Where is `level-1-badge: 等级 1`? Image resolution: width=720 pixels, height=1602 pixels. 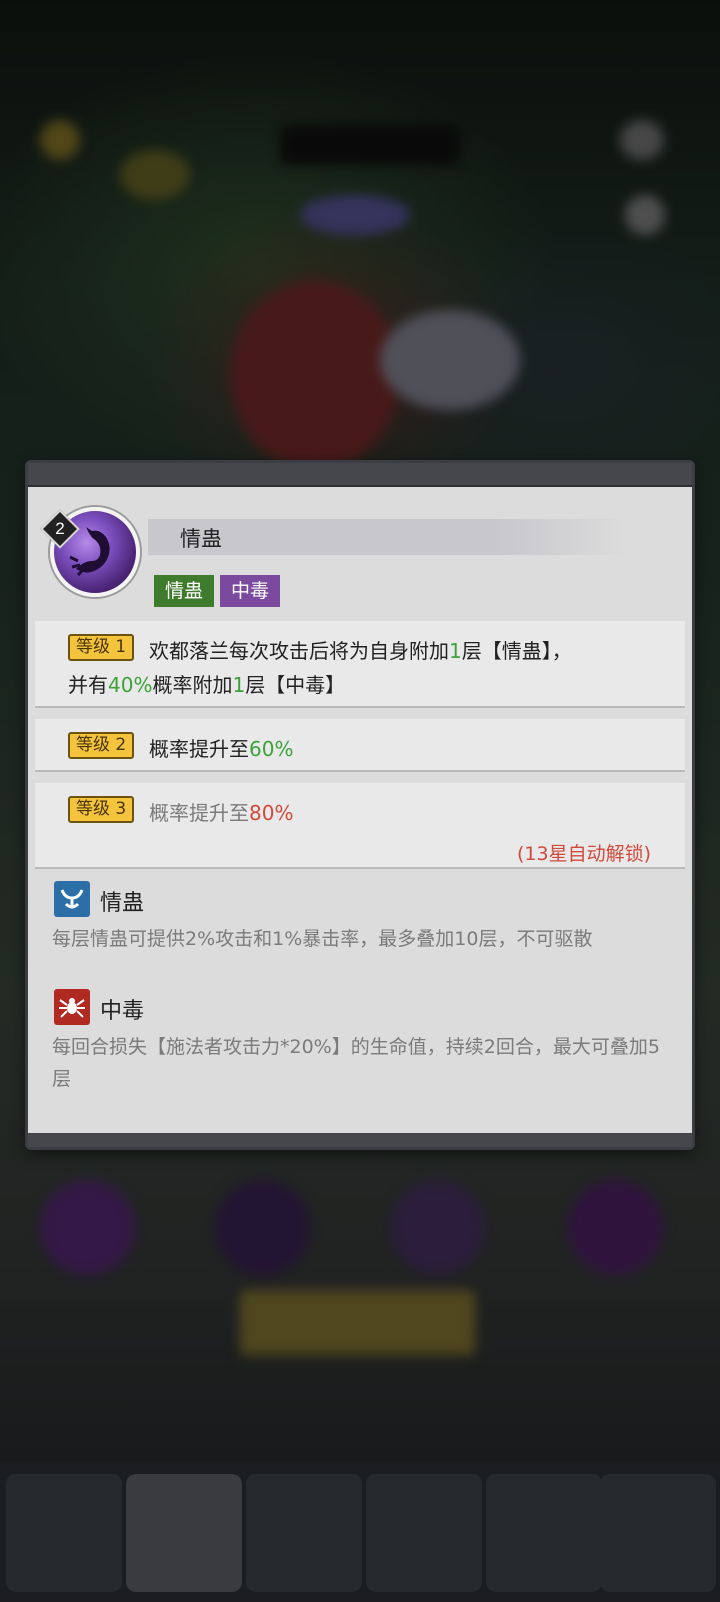
level-1-badge: 等级 1 is located at coordinates (101, 647).